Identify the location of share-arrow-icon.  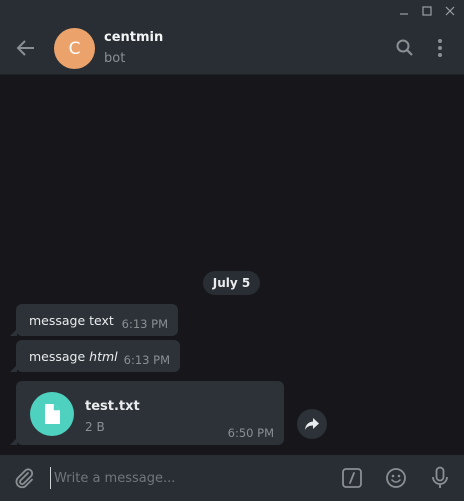
(312, 424).